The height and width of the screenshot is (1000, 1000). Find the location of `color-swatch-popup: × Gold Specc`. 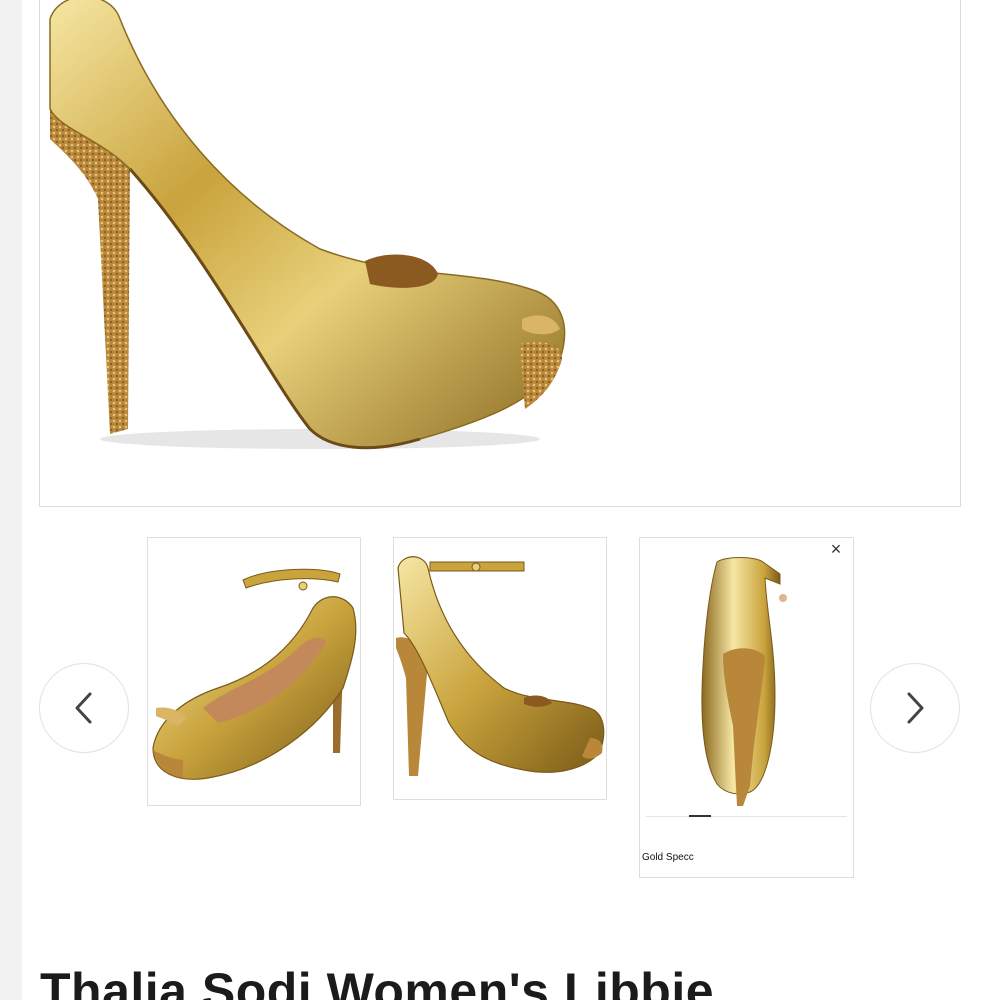

color-swatch-popup: × Gold Specc is located at coordinates (746, 707).